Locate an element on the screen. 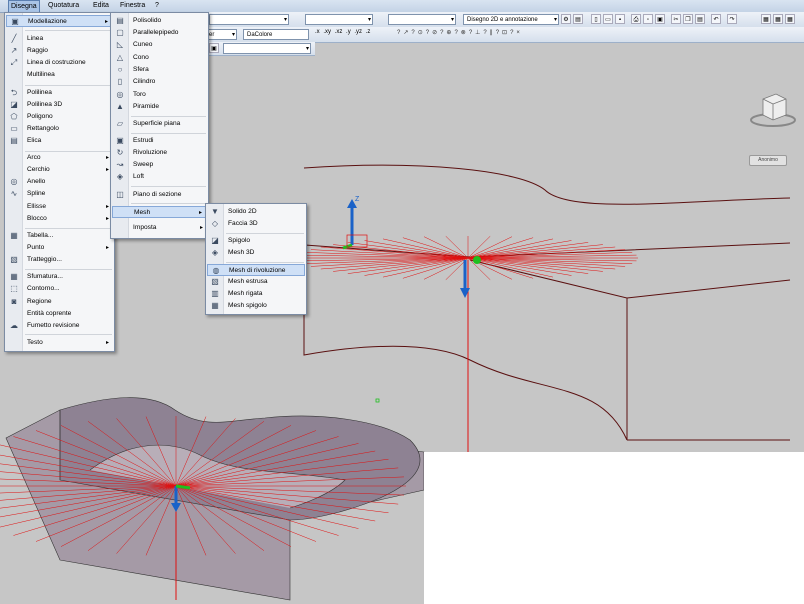  spline-icon: ∿ is located at coordinates (14, 193).